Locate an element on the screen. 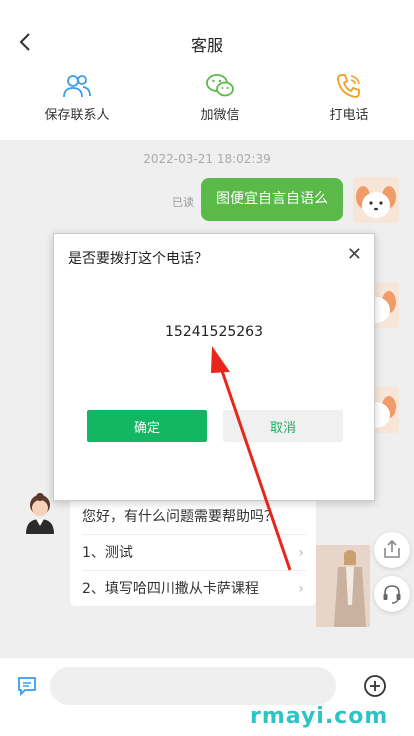  confirm-button: 确定 is located at coordinates (147, 426).